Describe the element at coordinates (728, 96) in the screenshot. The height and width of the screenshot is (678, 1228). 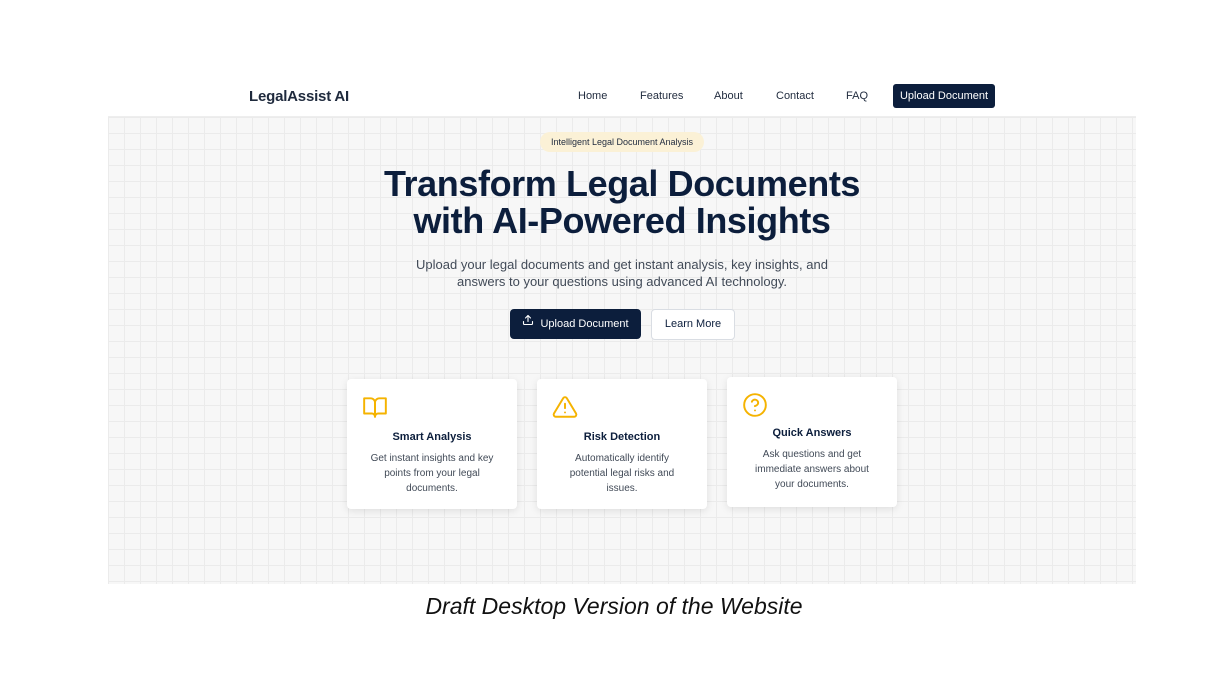
I see `nav-link-about: About` at that location.